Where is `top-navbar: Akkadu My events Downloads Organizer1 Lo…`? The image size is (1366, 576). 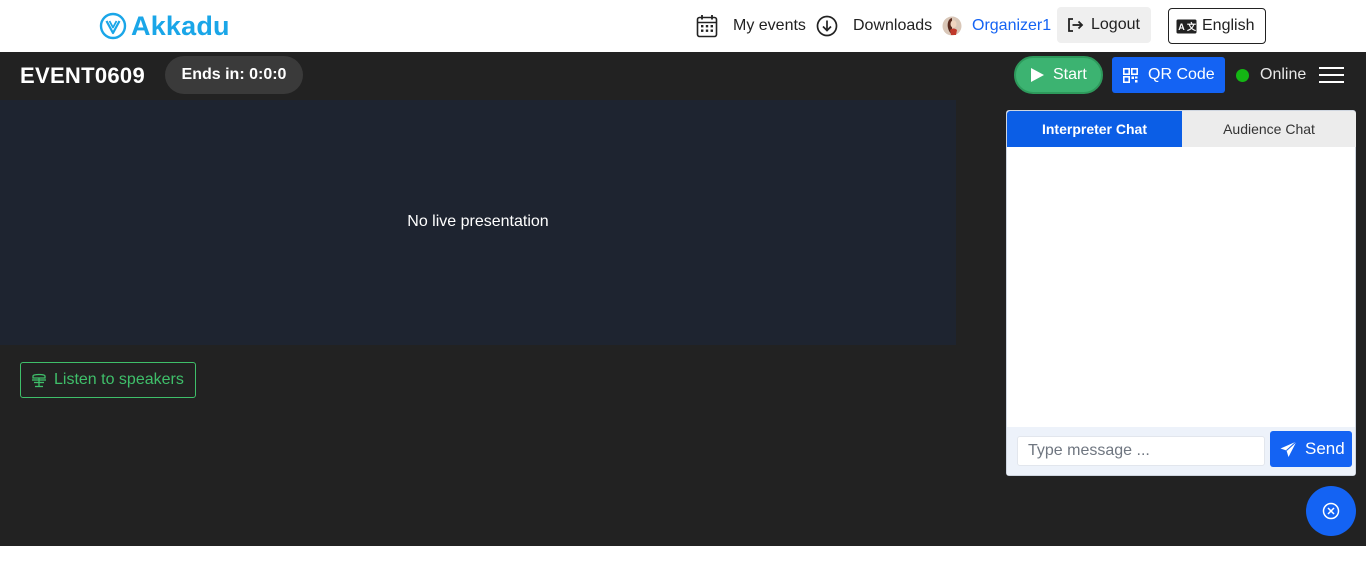 top-navbar: Akkadu My events Downloads Organizer1 Lo… is located at coordinates (683, 26).